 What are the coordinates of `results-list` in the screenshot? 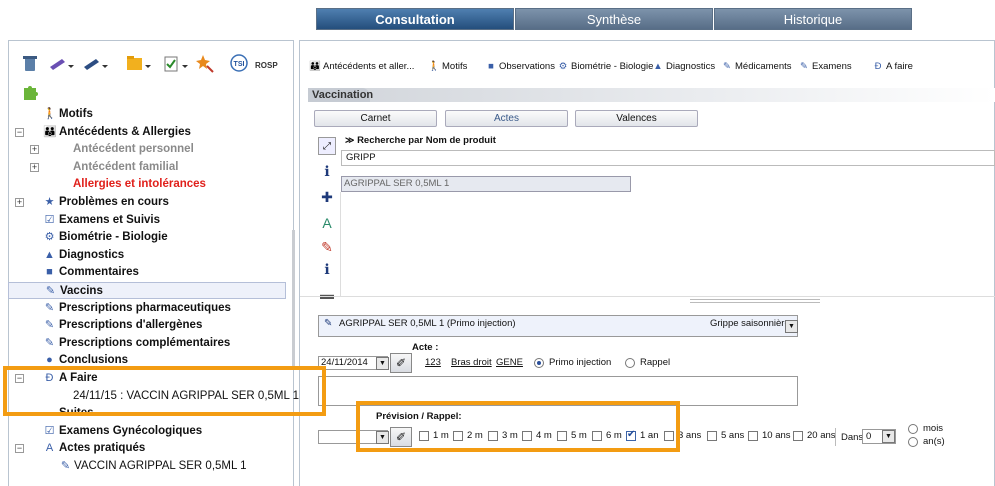 It's located at (667, 244).